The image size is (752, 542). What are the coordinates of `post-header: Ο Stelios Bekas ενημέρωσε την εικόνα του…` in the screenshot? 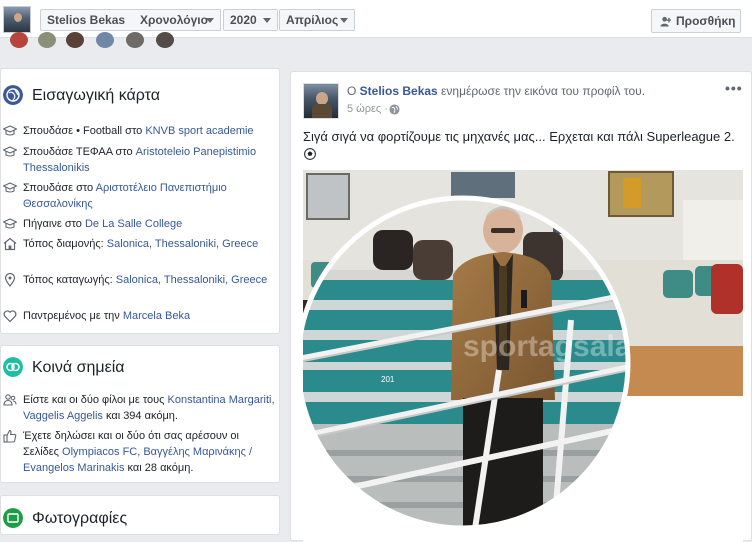 It's located at (496, 91).